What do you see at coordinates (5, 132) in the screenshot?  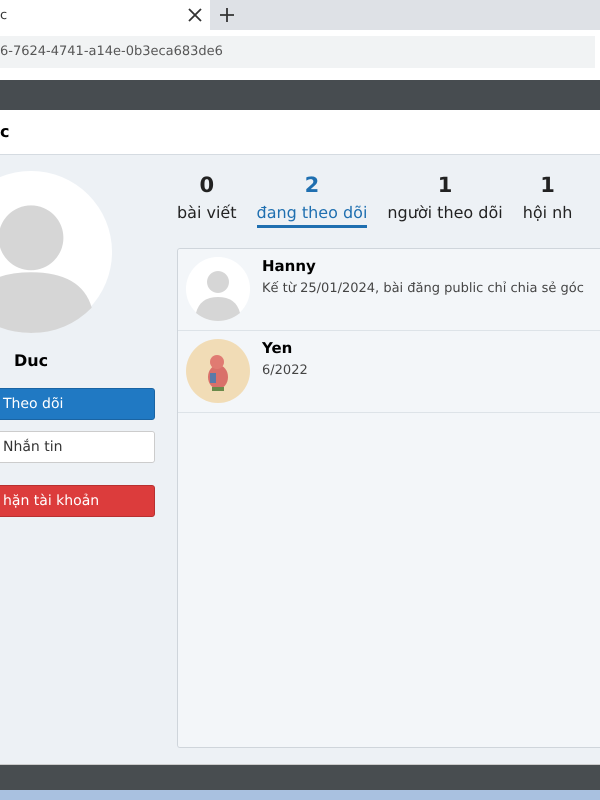 I see `dialog-title: c` at bounding box center [5, 132].